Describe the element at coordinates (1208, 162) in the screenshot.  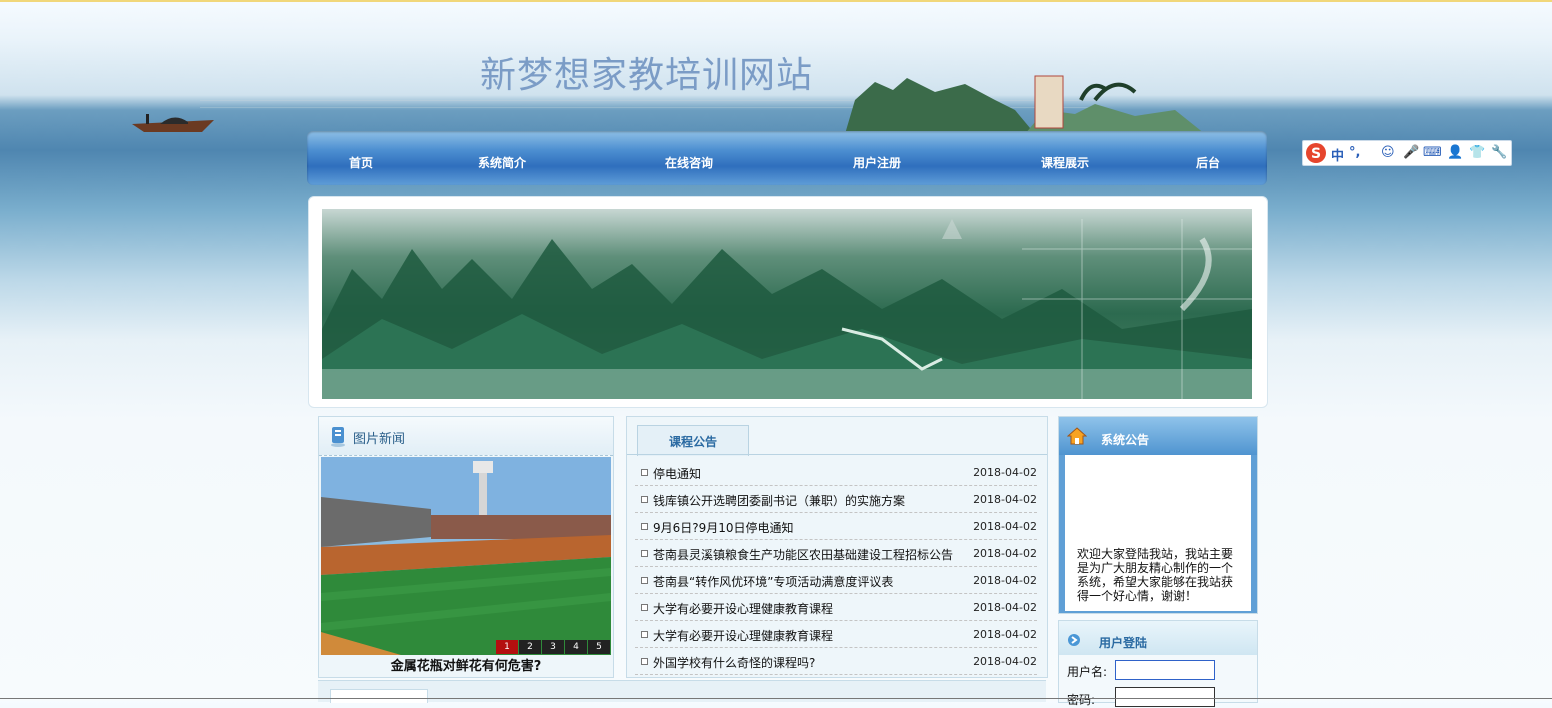
I see `nav-admin: 后台` at that location.